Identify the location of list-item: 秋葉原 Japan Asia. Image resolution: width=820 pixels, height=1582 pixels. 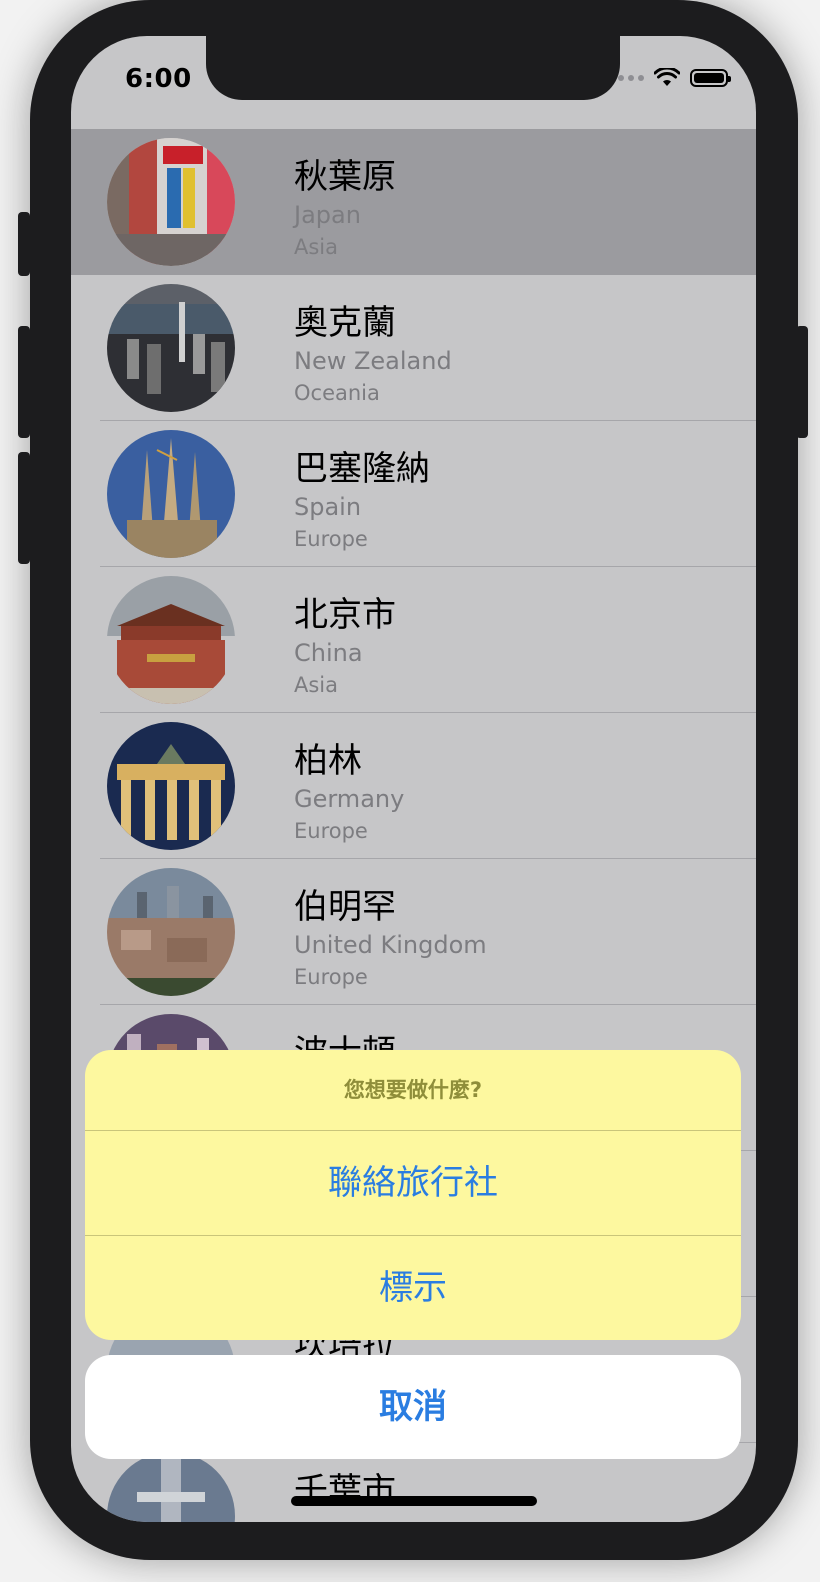
(413, 202).